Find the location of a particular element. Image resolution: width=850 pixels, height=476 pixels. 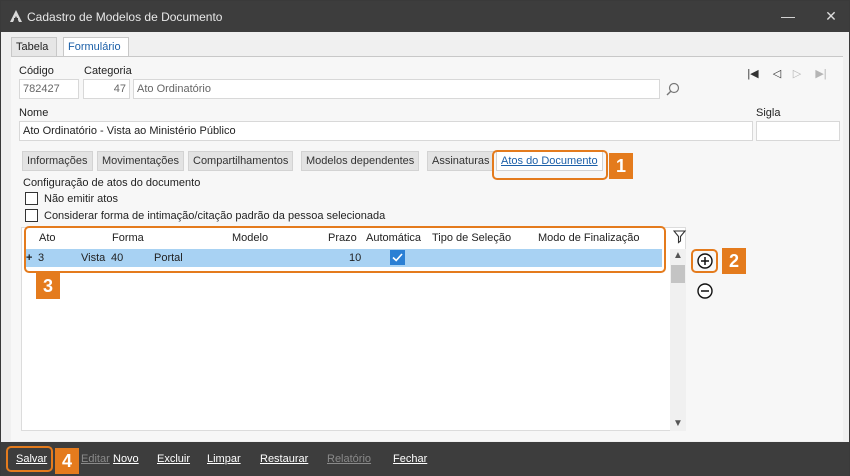

callout-3-badge: 3 is located at coordinates (48, 286).